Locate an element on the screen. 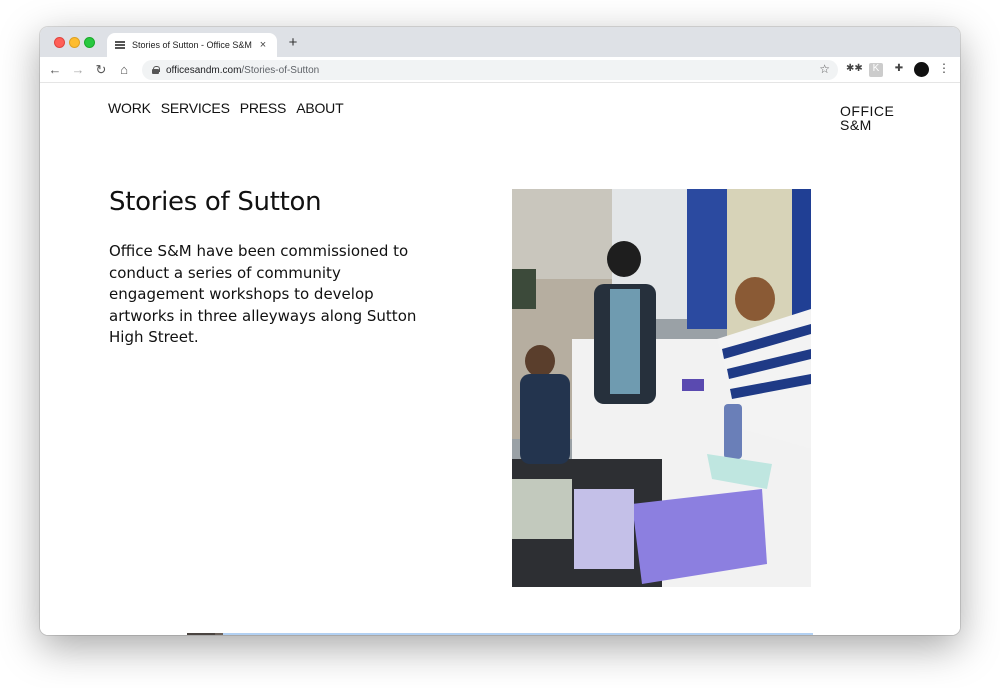  maximize-window-button is located at coordinates (89, 42).